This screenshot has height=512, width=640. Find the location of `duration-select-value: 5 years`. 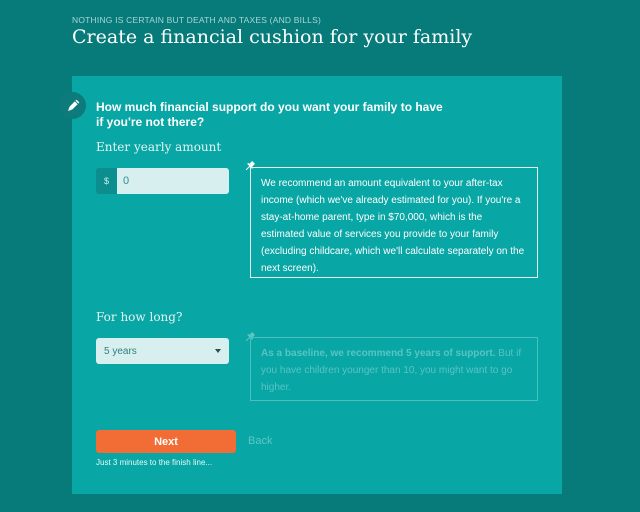

duration-select-value: 5 years is located at coordinates (120, 351).